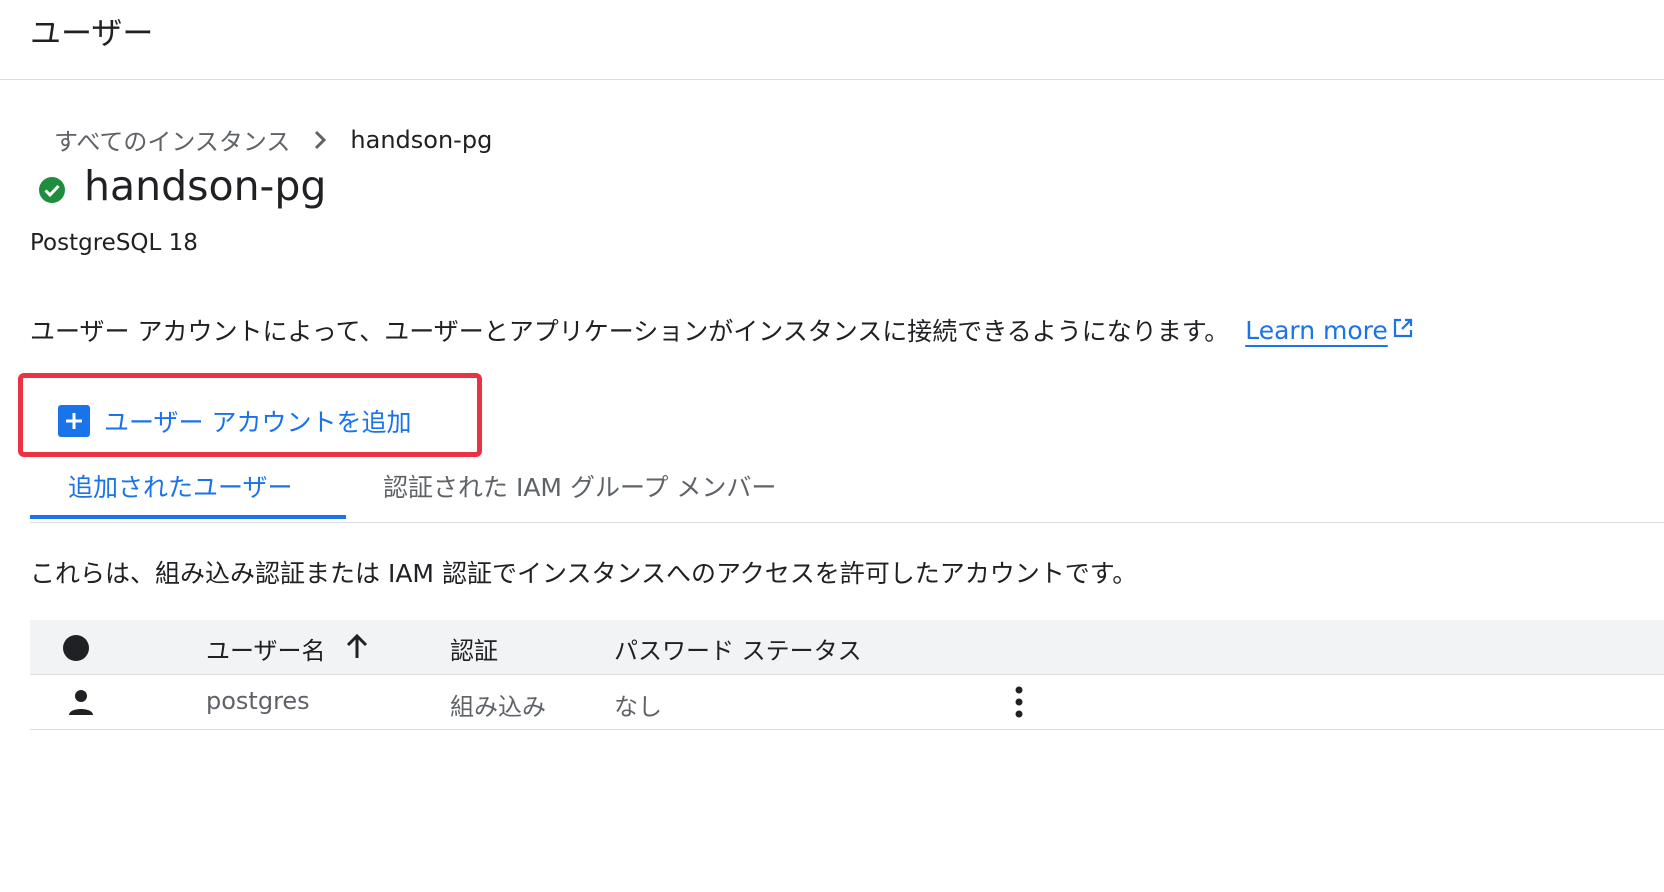 This screenshot has width=1664, height=892. Describe the element at coordinates (357, 649) in the screenshot. I see `arrow-up-icon` at that location.